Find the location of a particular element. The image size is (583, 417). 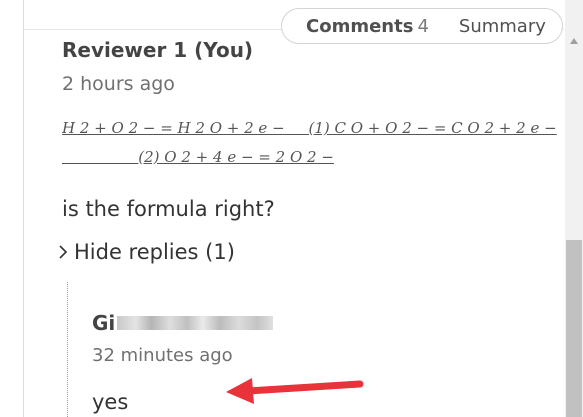

comment-timestamp: 2 hours ago is located at coordinates (118, 84).